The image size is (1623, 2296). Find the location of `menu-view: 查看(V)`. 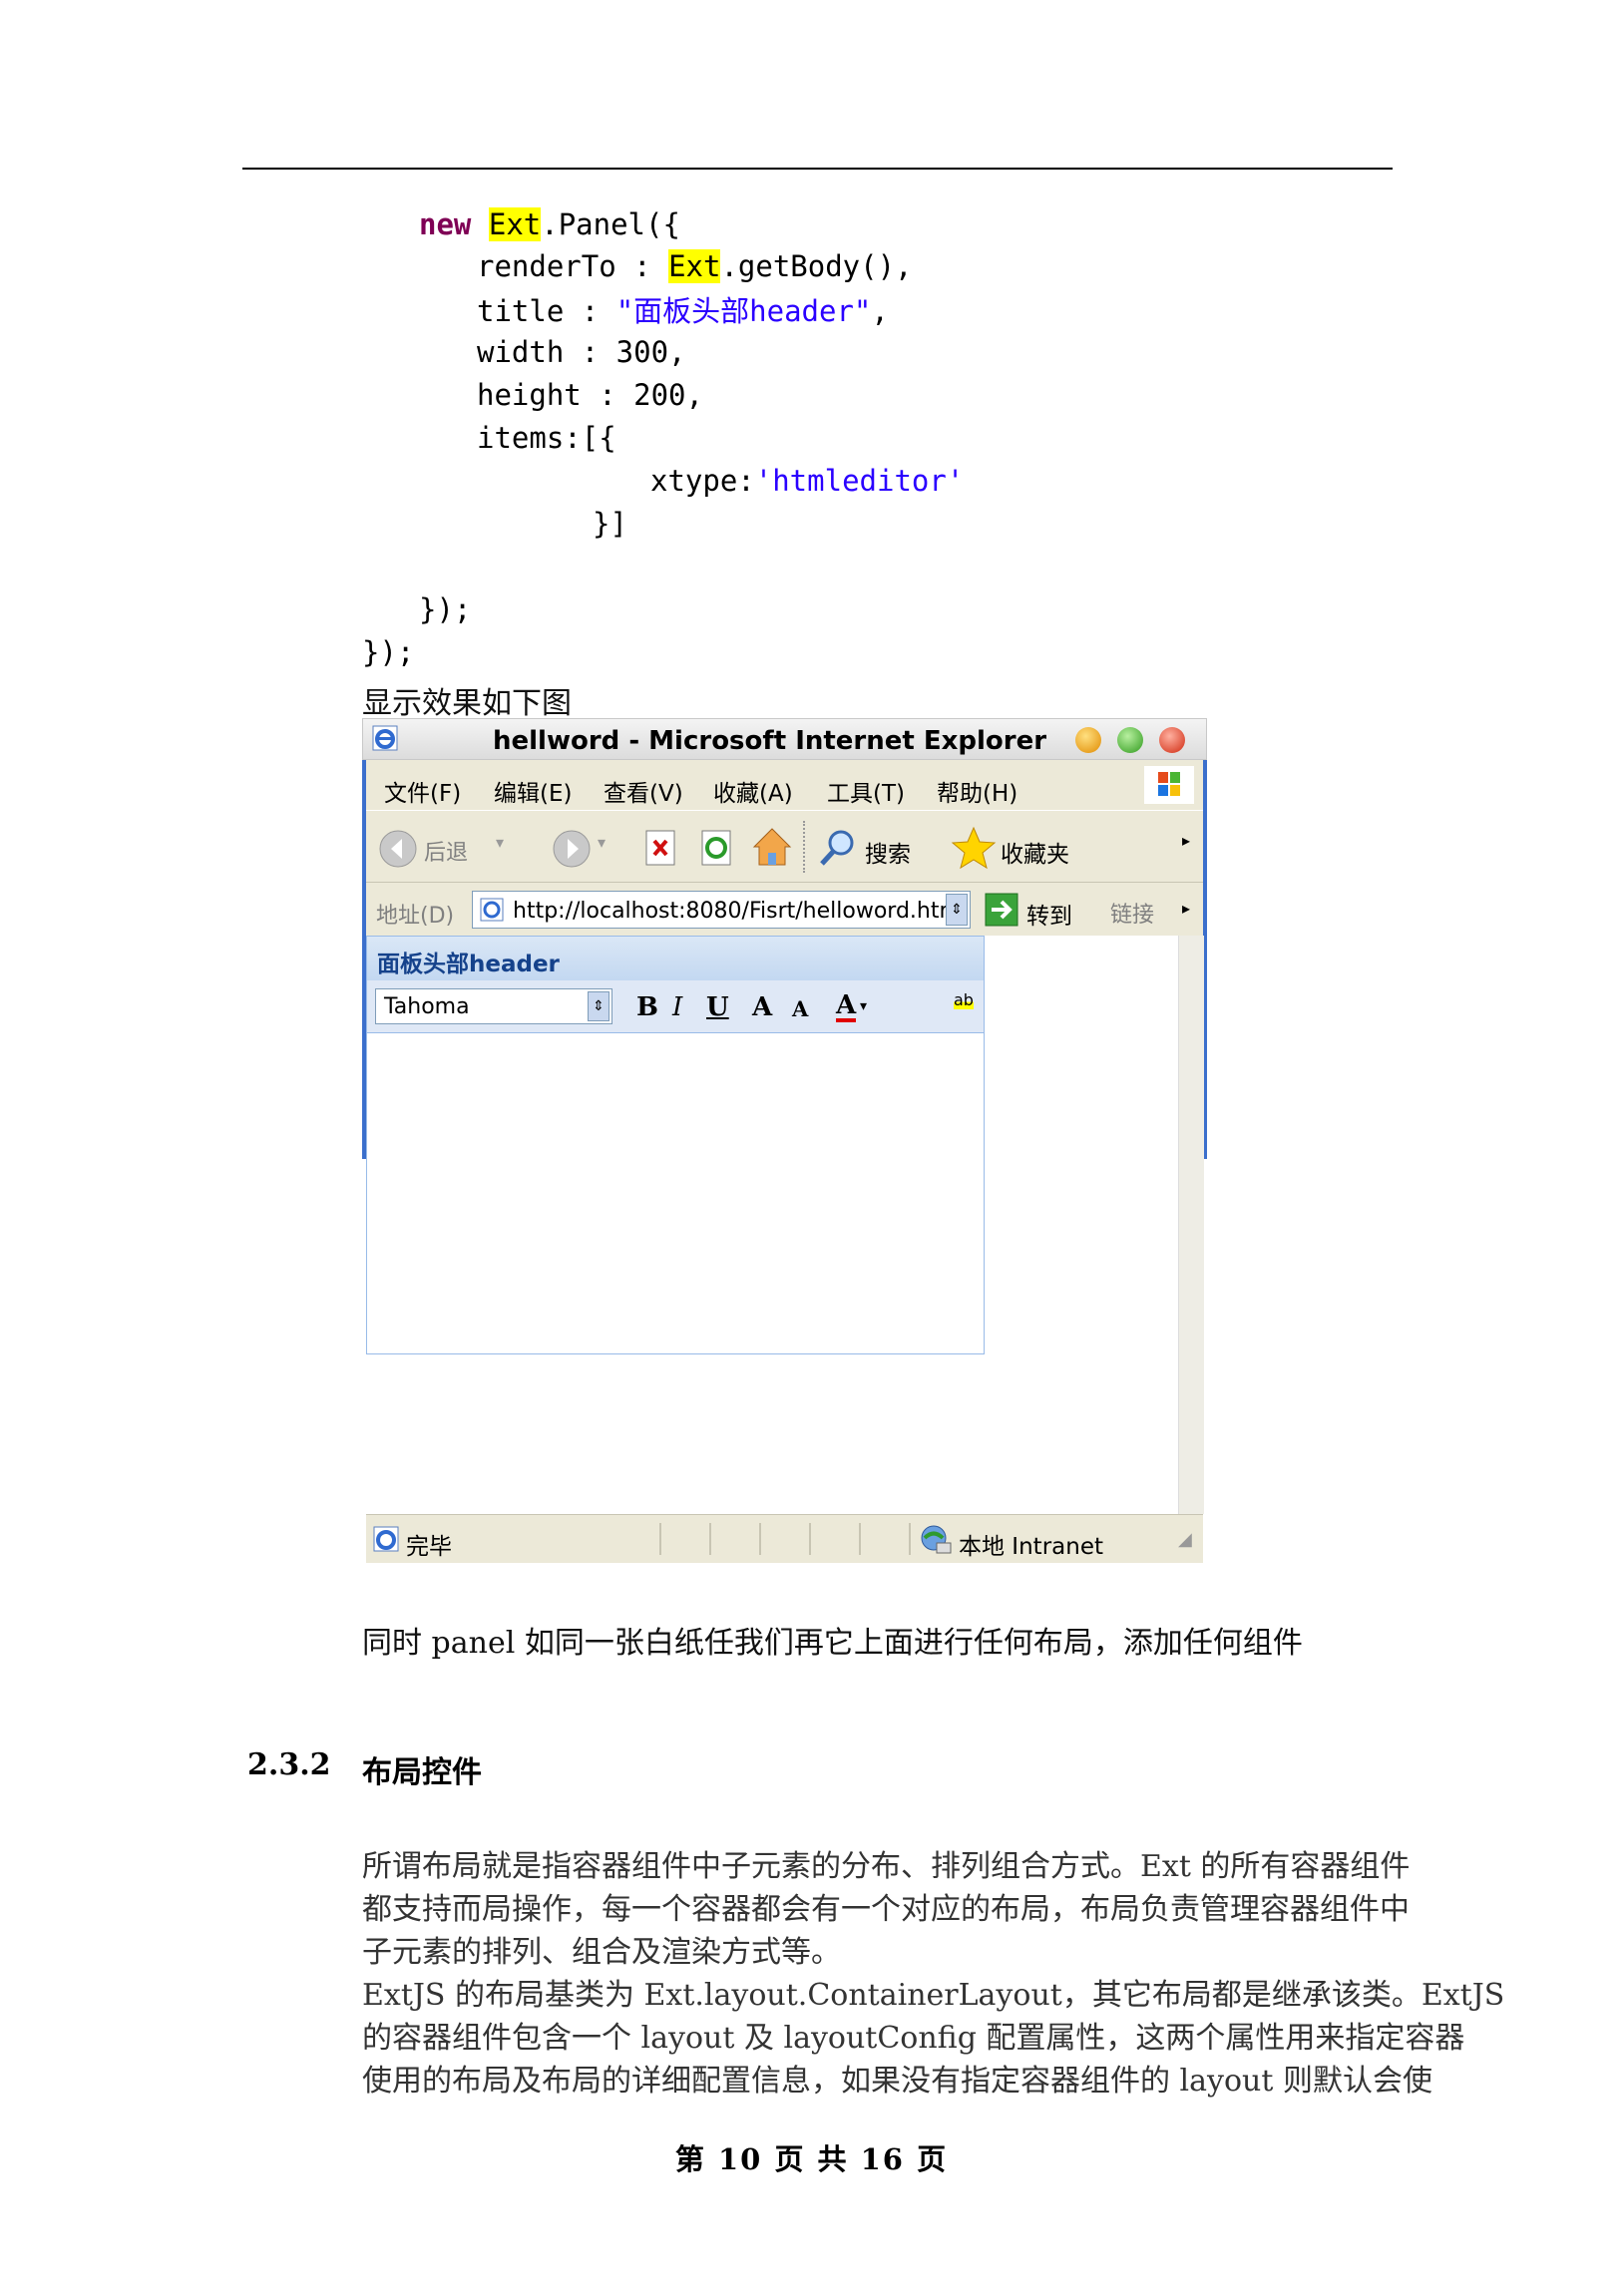

menu-view: 查看(V) is located at coordinates (643, 791).